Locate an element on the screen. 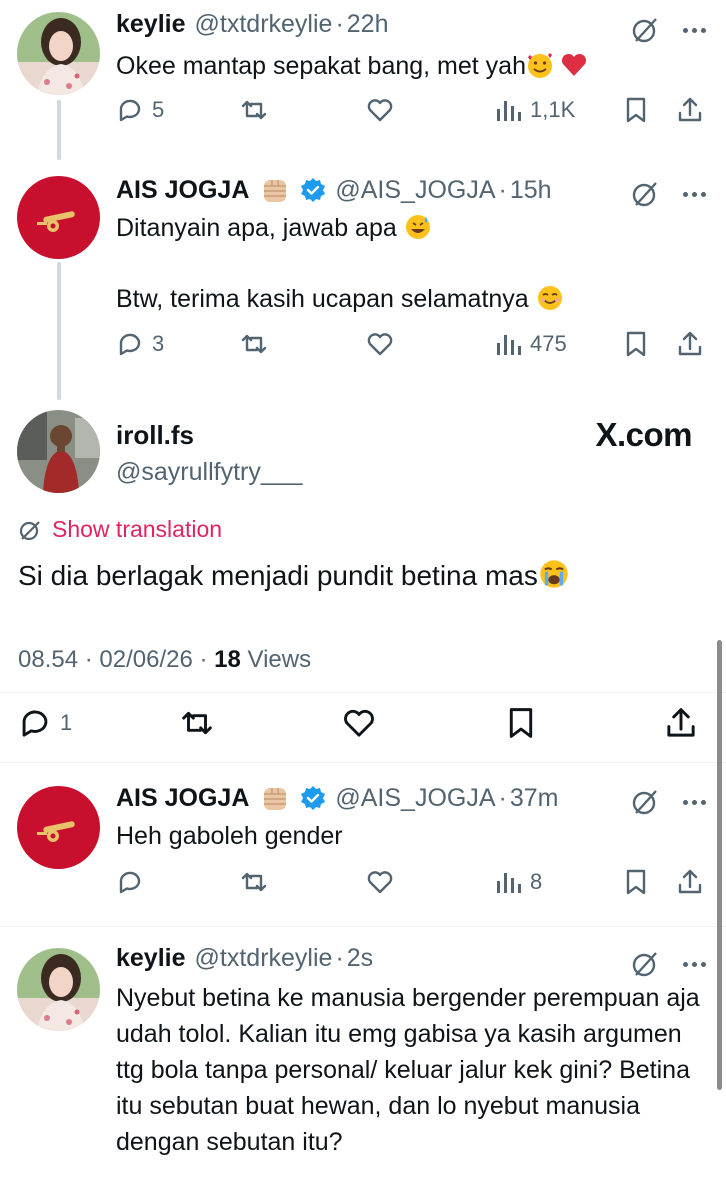 Image resolution: width=726 pixels, height=1200 pixels. smiling-emoji is located at coordinates (549, 298).